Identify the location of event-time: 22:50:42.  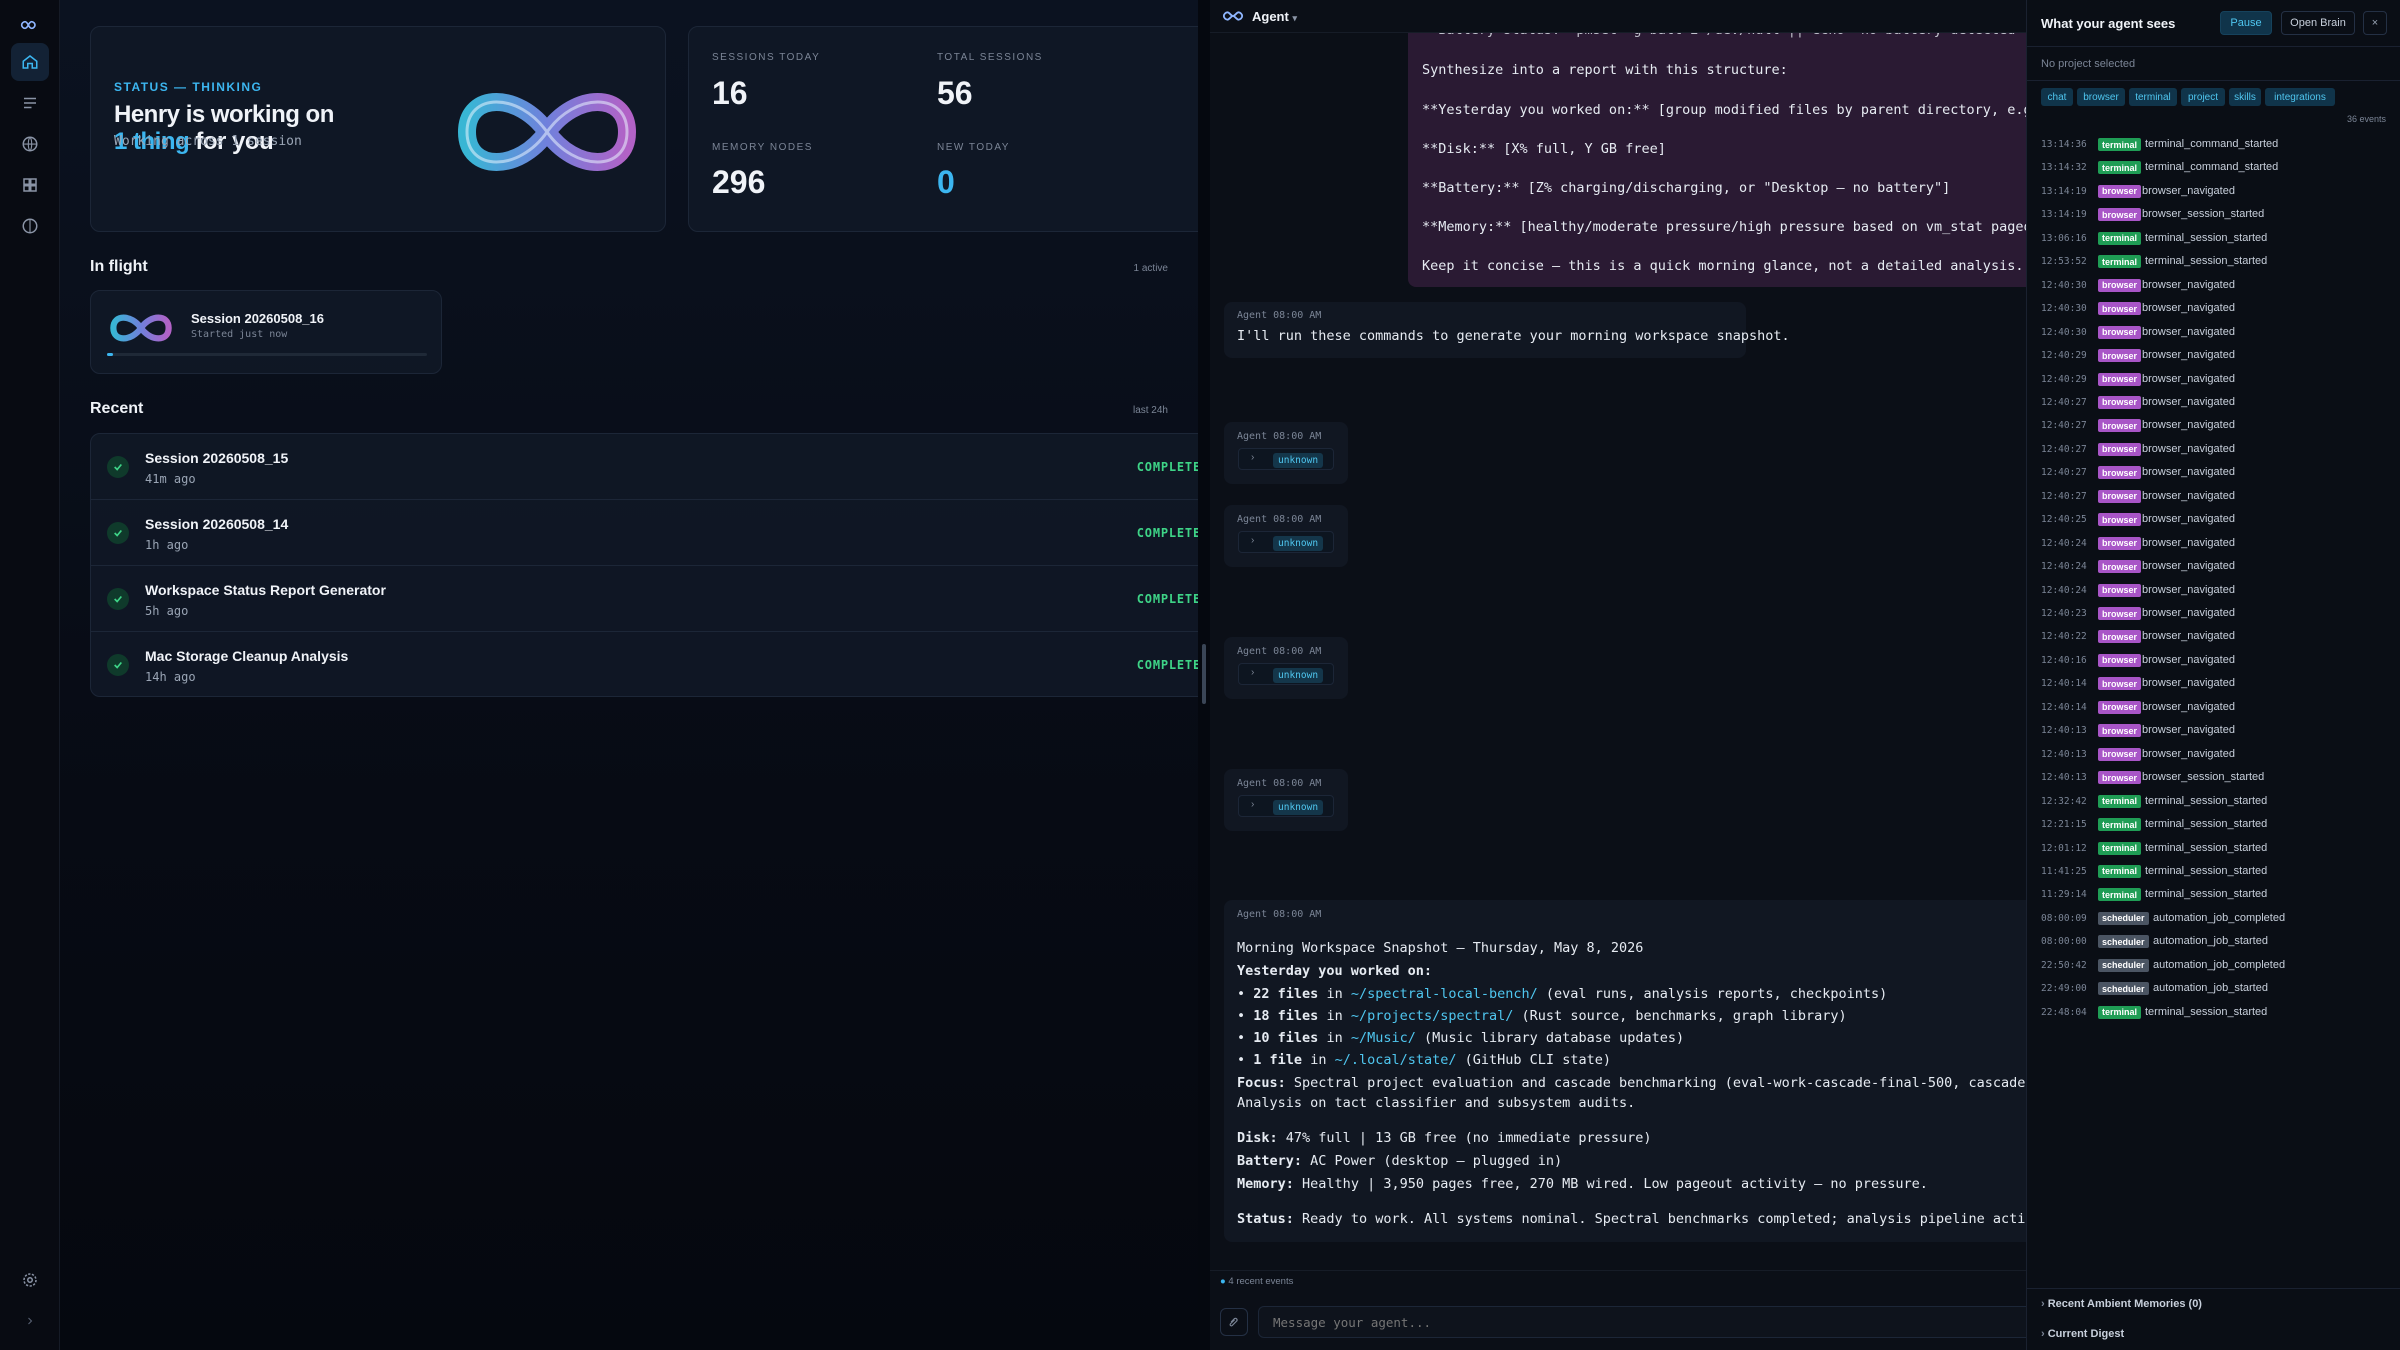
(2064, 965).